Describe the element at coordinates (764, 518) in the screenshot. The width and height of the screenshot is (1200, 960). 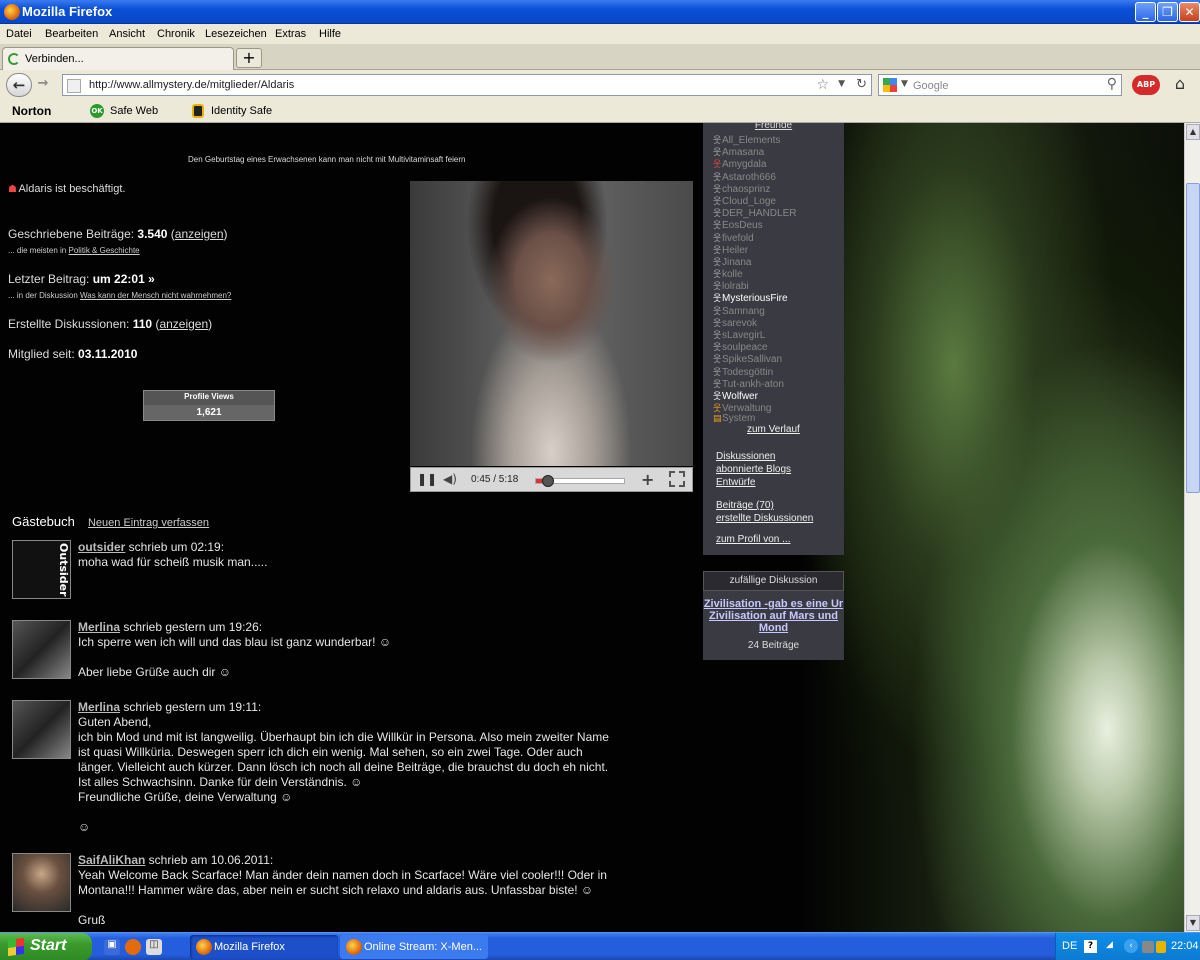
I see `created-discussions-link: erstellte Diskussionen` at that location.